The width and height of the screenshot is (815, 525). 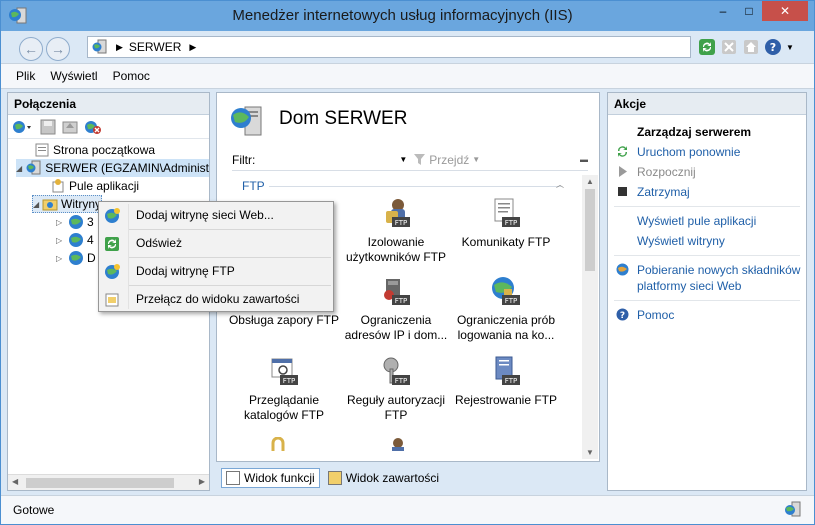 What do you see at coordinates (749, 11) in the screenshot?
I see `maximize-button: □` at bounding box center [749, 11].